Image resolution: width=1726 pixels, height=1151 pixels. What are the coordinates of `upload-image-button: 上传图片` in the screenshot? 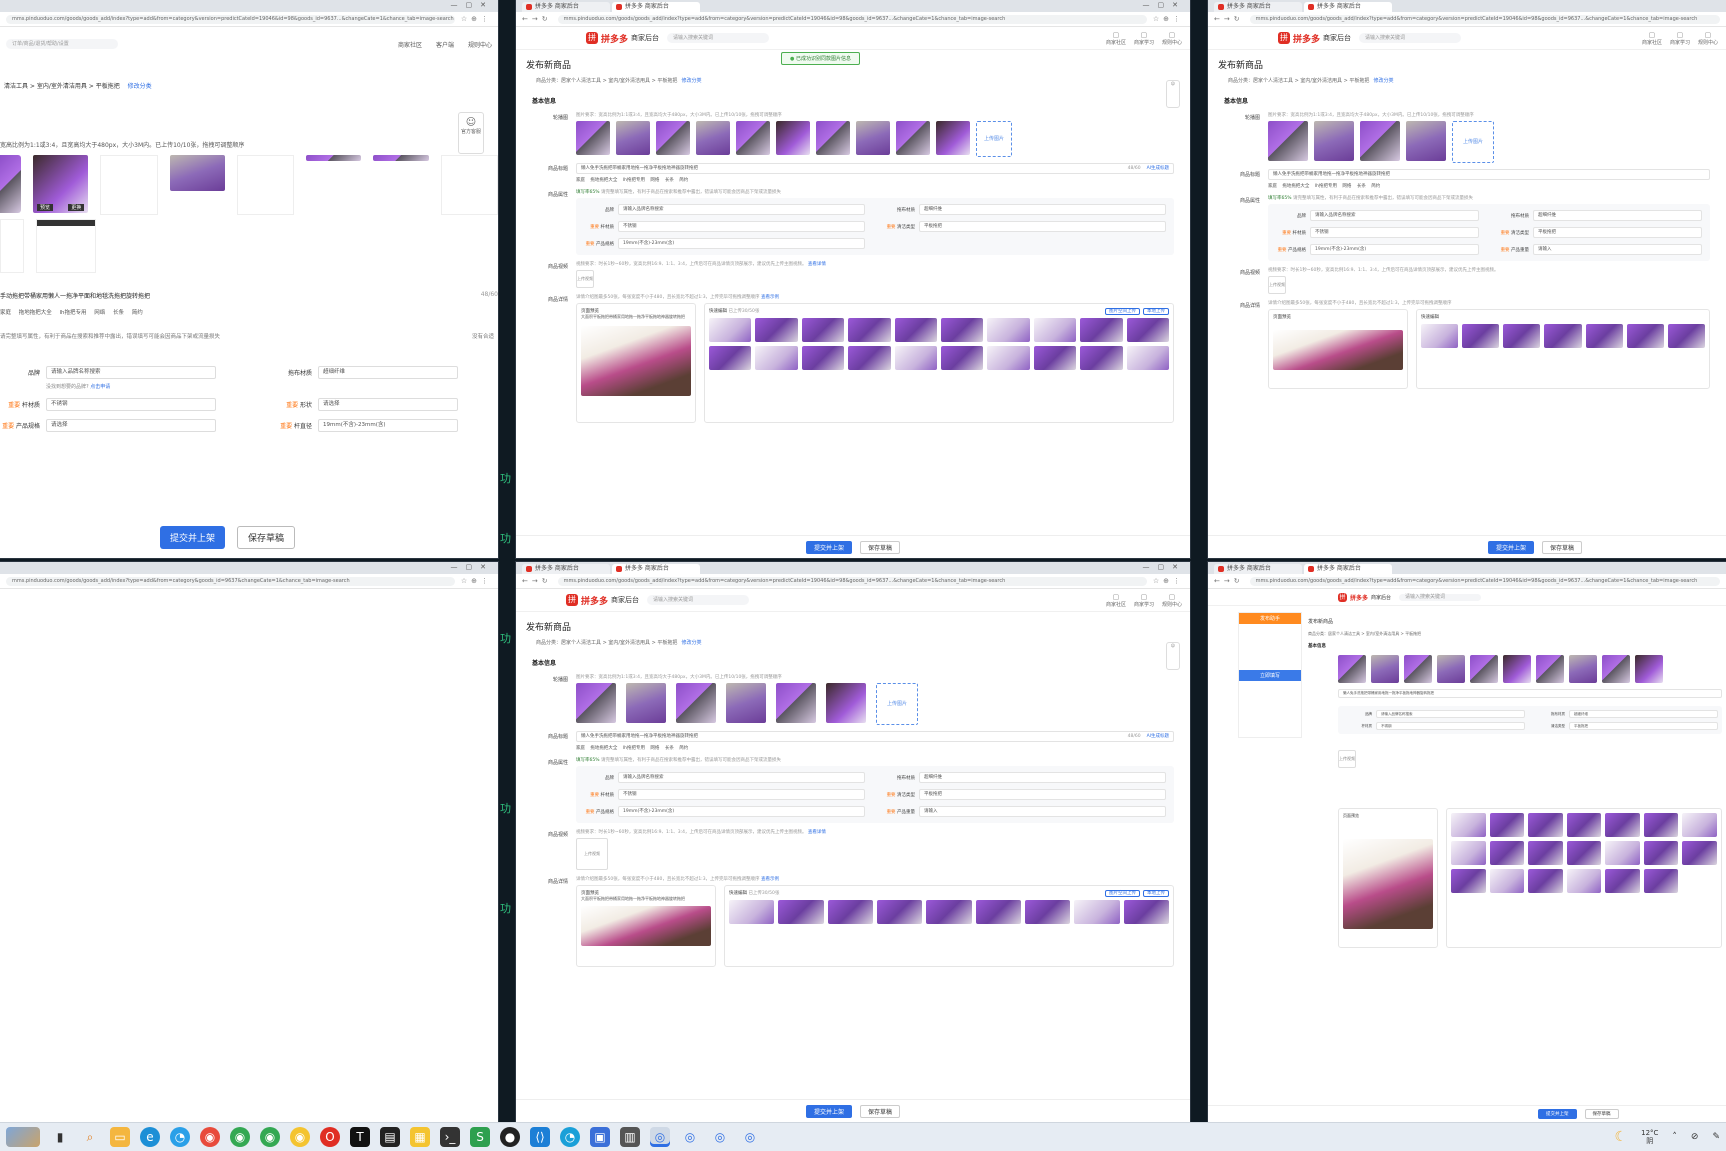 It's located at (897, 704).